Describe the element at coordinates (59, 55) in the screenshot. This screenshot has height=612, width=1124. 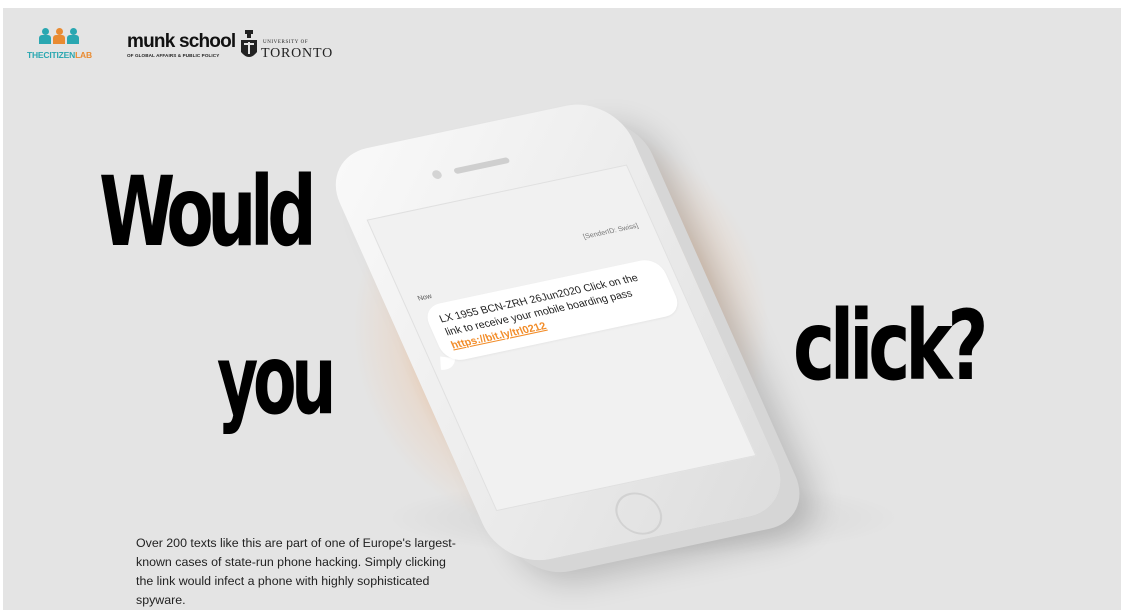
I see `citizen-lab-wordmark: THECITIZENLAB` at that location.